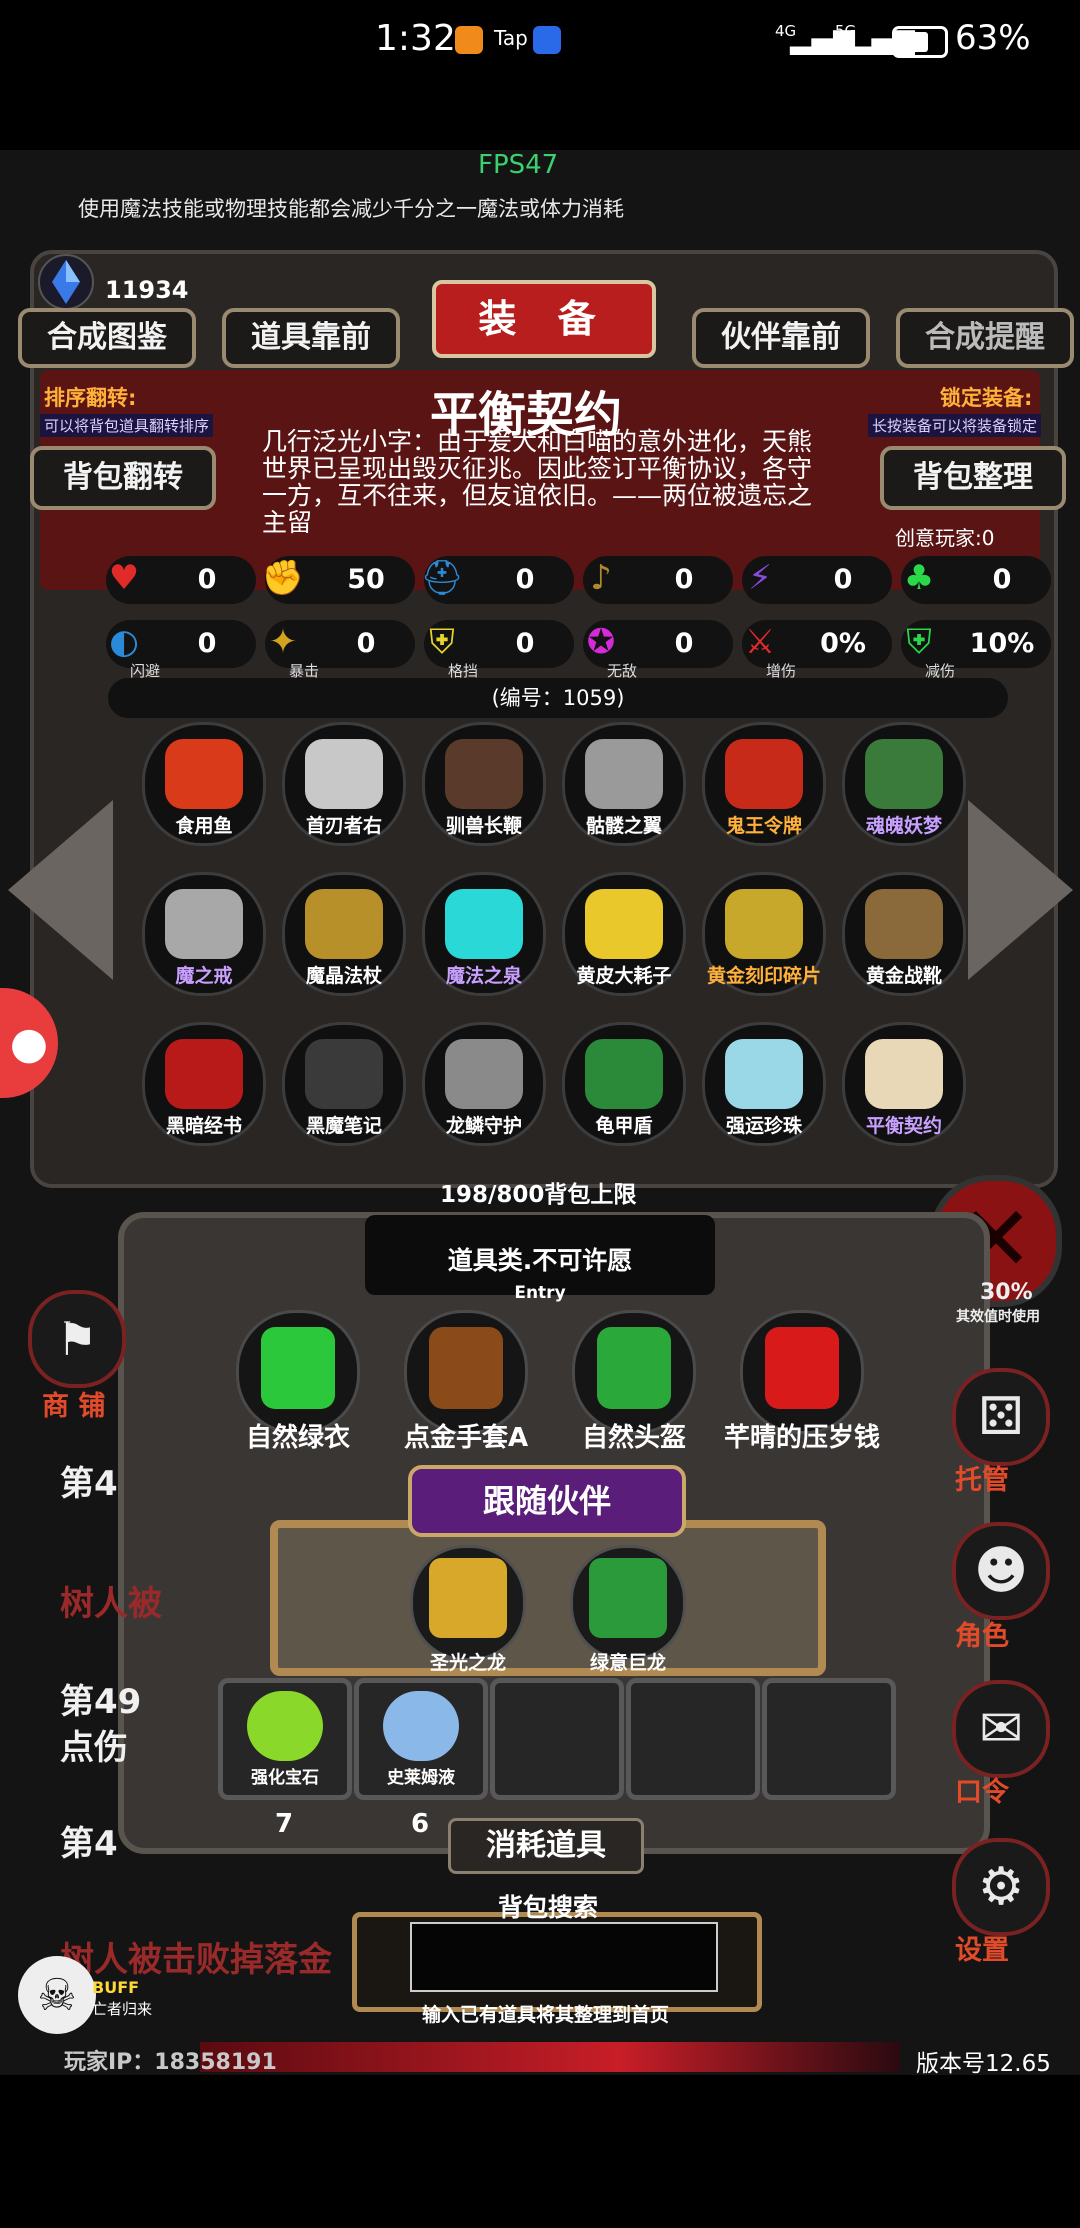  What do you see at coordinates (624, 934) in the screenshot?
I see `equipment-slot: 黄皮大耗子` at bounding box center [624, 934].